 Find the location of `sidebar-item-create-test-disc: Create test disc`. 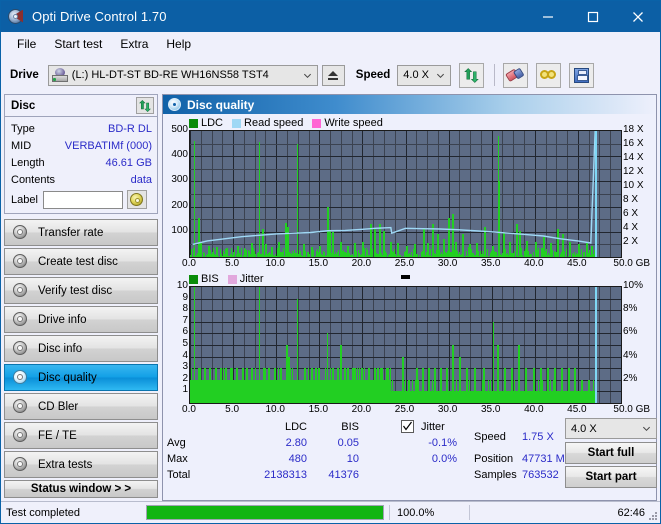

sidebar-item-create-test-disc: Create test disc is located at coordinates (81, 261).